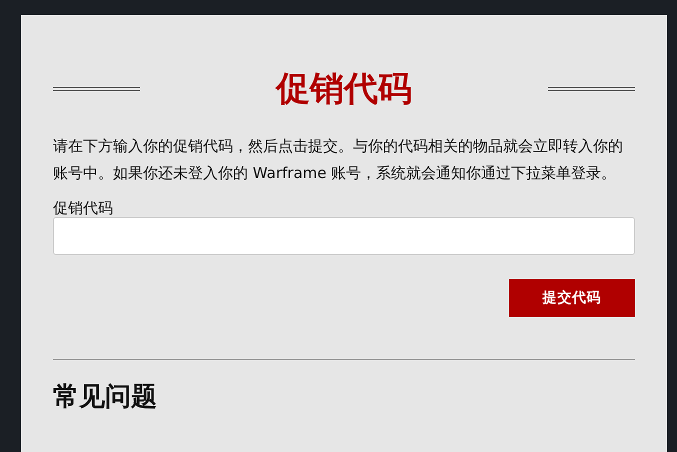 Image resolution: width=677 pixels, height=452 pixels. What do you see at coordinates (338, 160) in the screenshot?
I see `instructions-text: 请在下方输入你的促销代码，然后点击提交。与你的代码相关的物品就会立即转入你的账号中。如果你还未登入你的 Warframe 账号，系统就会通知你通过下拉菜单登录。` at bounding box center [338, 160].